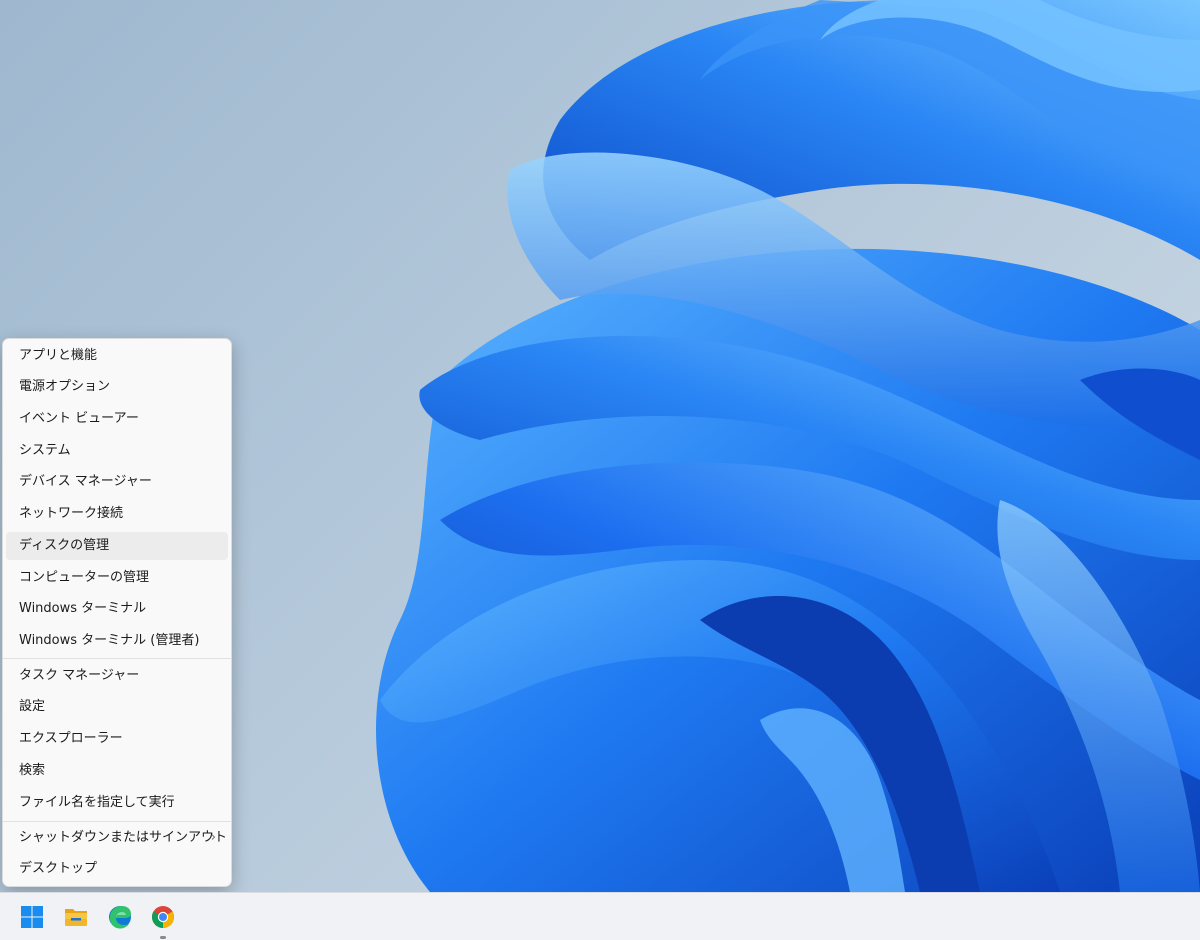 This screenshot has height=940, width=1200. What do you see at coordinates (117, 356) in the screenshot?
I see `menu-item-apps-features: アプリと機能` at bounding box center [117, 356].